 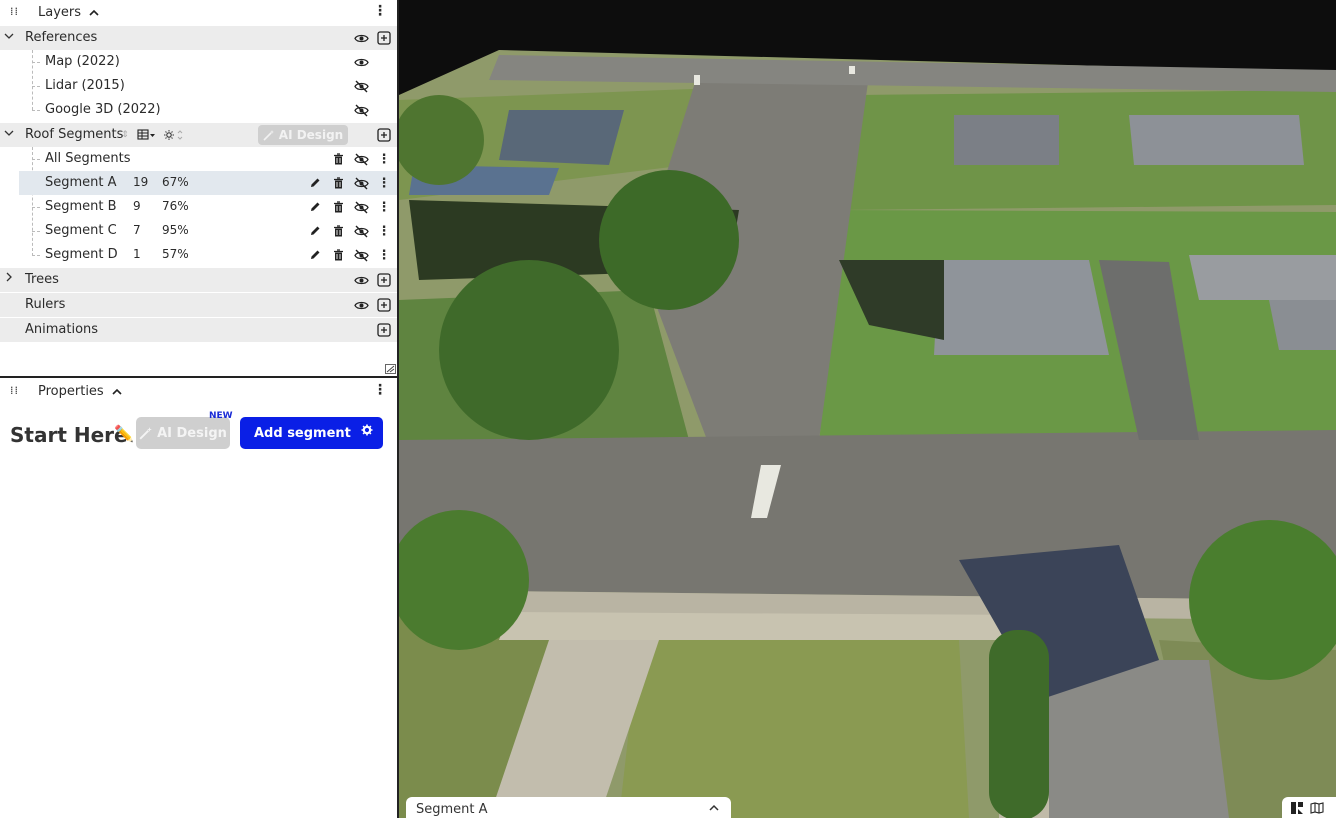 What do you see at coordinates (81, 254) in the screenshot?
I see `segment-label: Segment D` at bounding box center [81, 254].